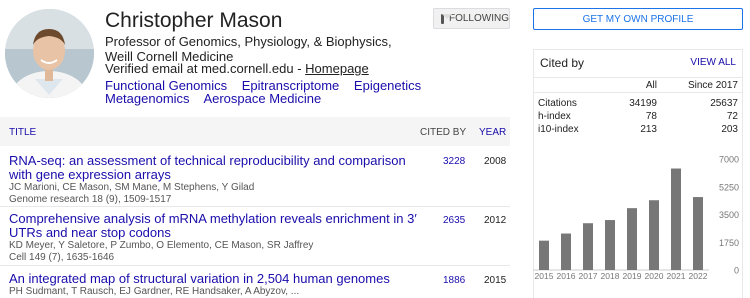  What do you see at coordinates (713, 62) in the screenshot?
I see `view-all-link: VIEW ALL` at bounding box center [713, 62].